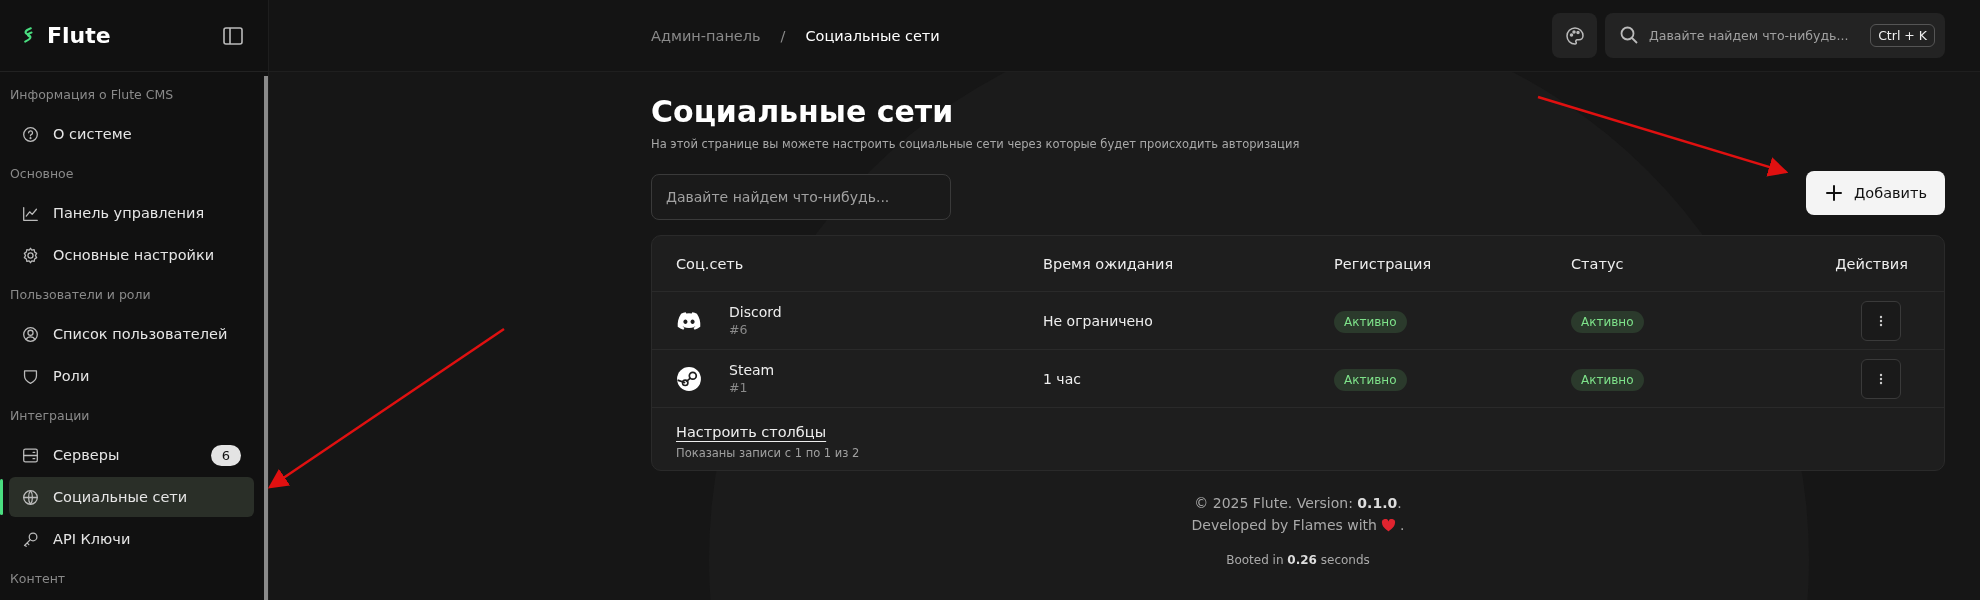 This screenshot has width=1980, height=600. What do you see at coordinates (92, 95) in the screenshot?
I see `section-title: Информация о Flute CMS` at bounding box center [92, 95].